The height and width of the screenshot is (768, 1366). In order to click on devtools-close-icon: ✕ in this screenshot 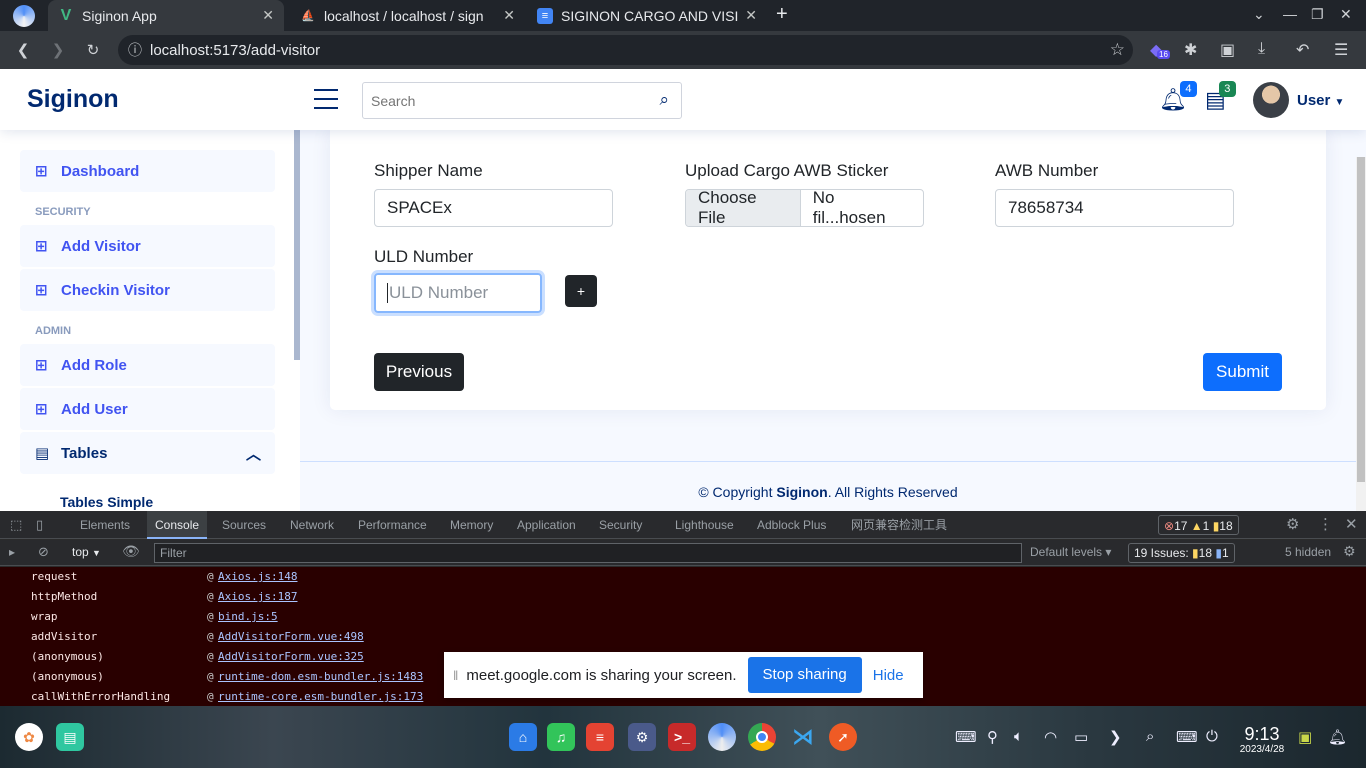, I will do `click(1351, 525)`.